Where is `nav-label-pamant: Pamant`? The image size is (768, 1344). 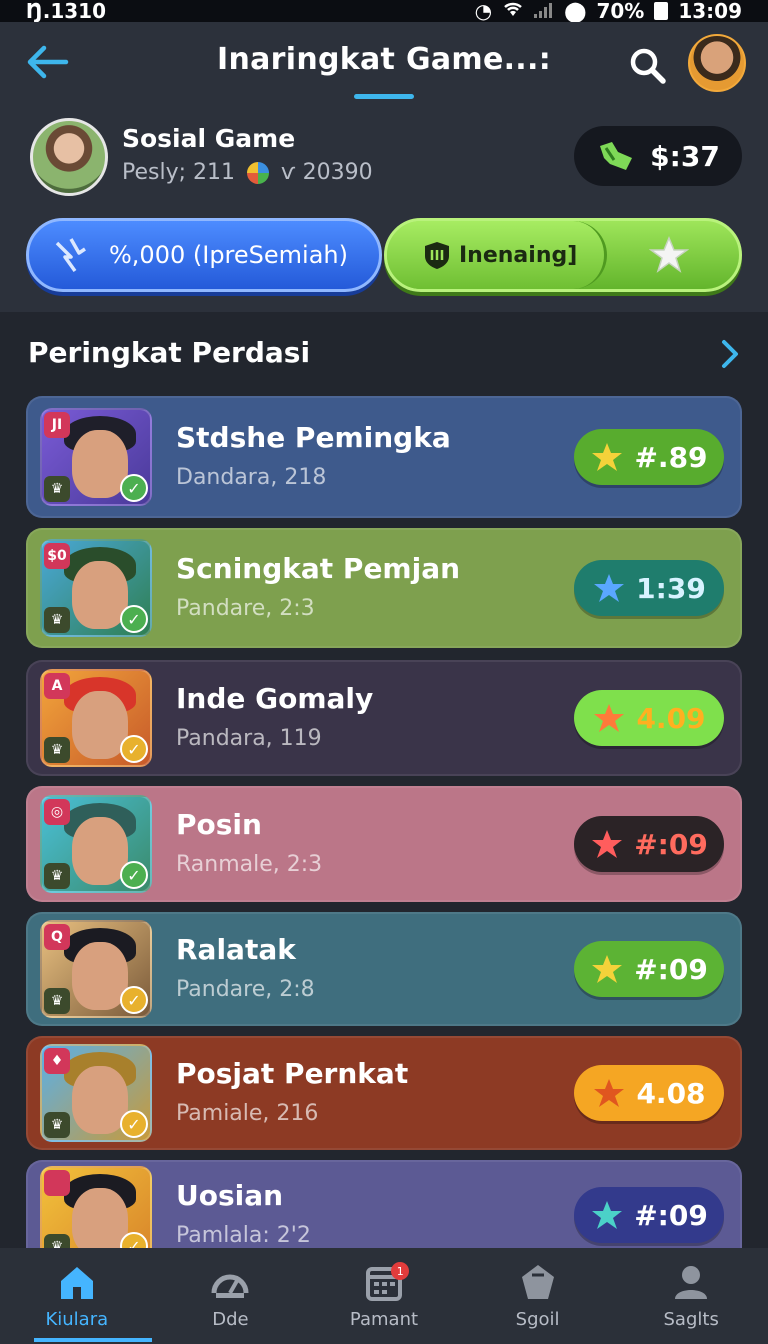
nav-label-pamant: Pamant is located at coordinates (384, 1319).